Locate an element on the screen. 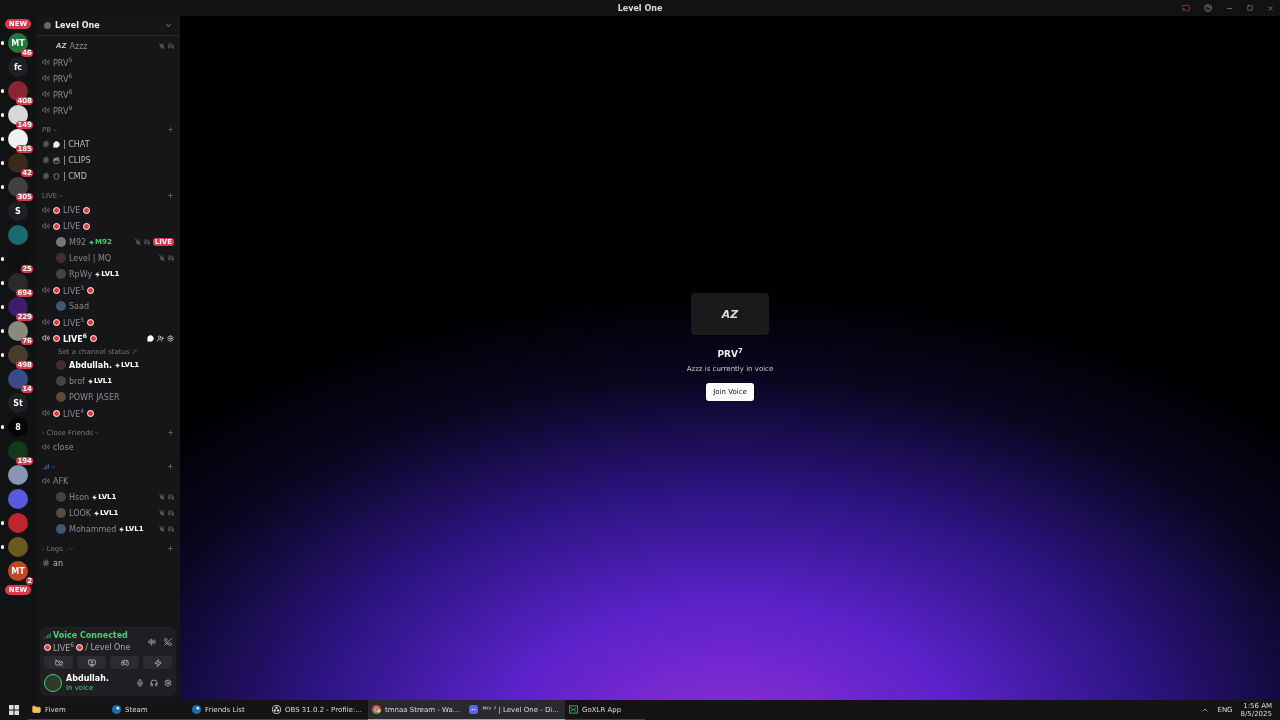 This screenshot has height=720, width=1280. member-name: LOOK is located at coordinates (80, 513).